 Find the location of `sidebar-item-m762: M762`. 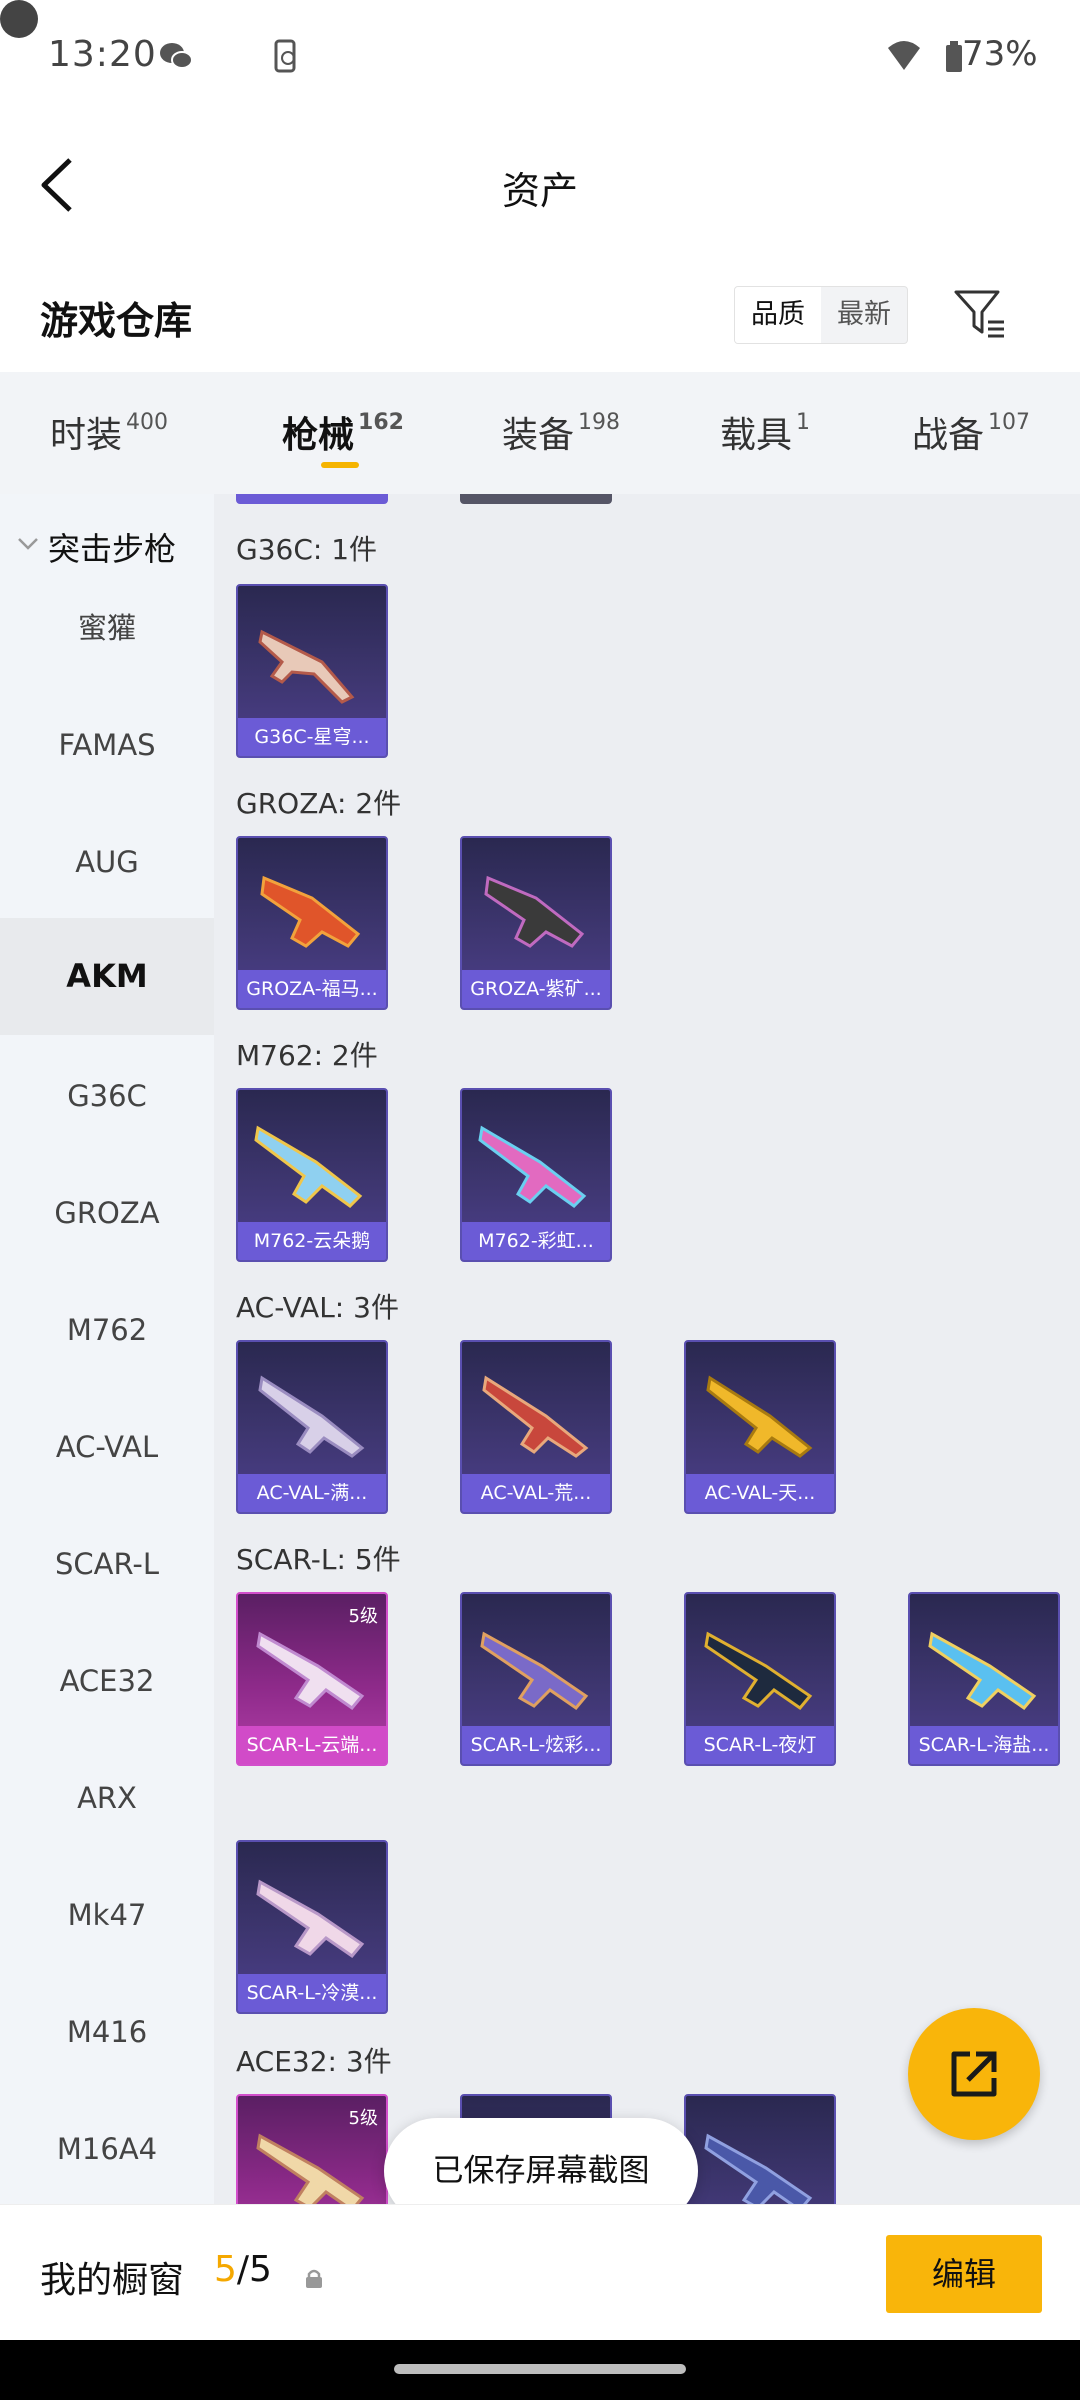

sidebar-item-m762: M762 is located at coordinates (107, 1330).